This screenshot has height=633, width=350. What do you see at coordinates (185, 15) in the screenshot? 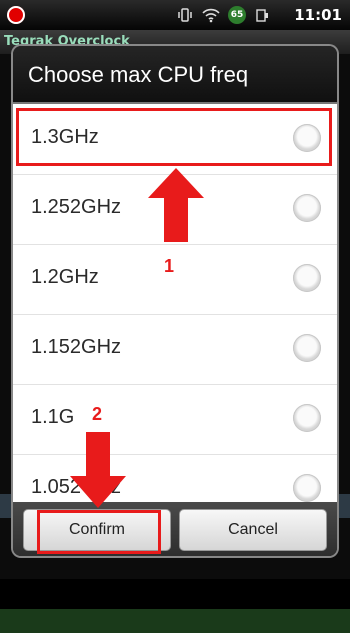
I see `vibrate-icon` at bounding box center [185, 15].